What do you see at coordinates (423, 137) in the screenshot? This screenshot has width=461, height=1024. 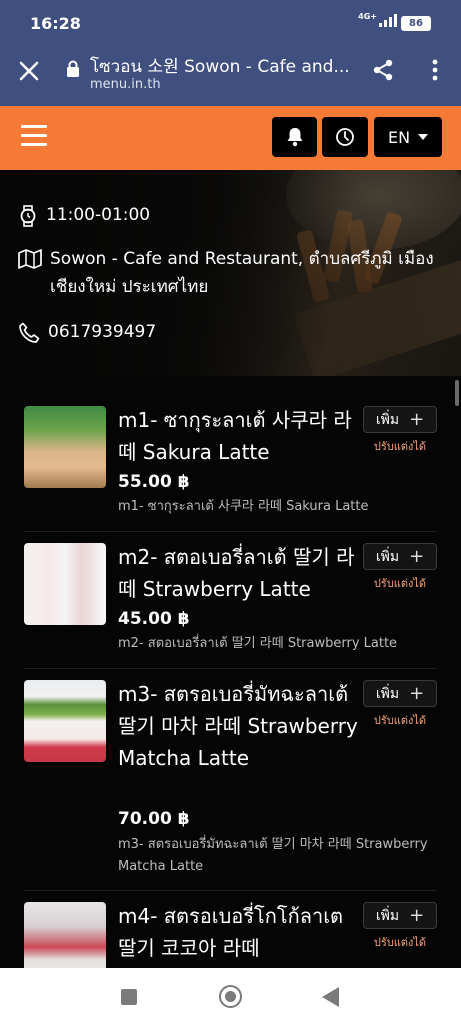 I see `chevron-down-icon` at bounding box center [423, 137].